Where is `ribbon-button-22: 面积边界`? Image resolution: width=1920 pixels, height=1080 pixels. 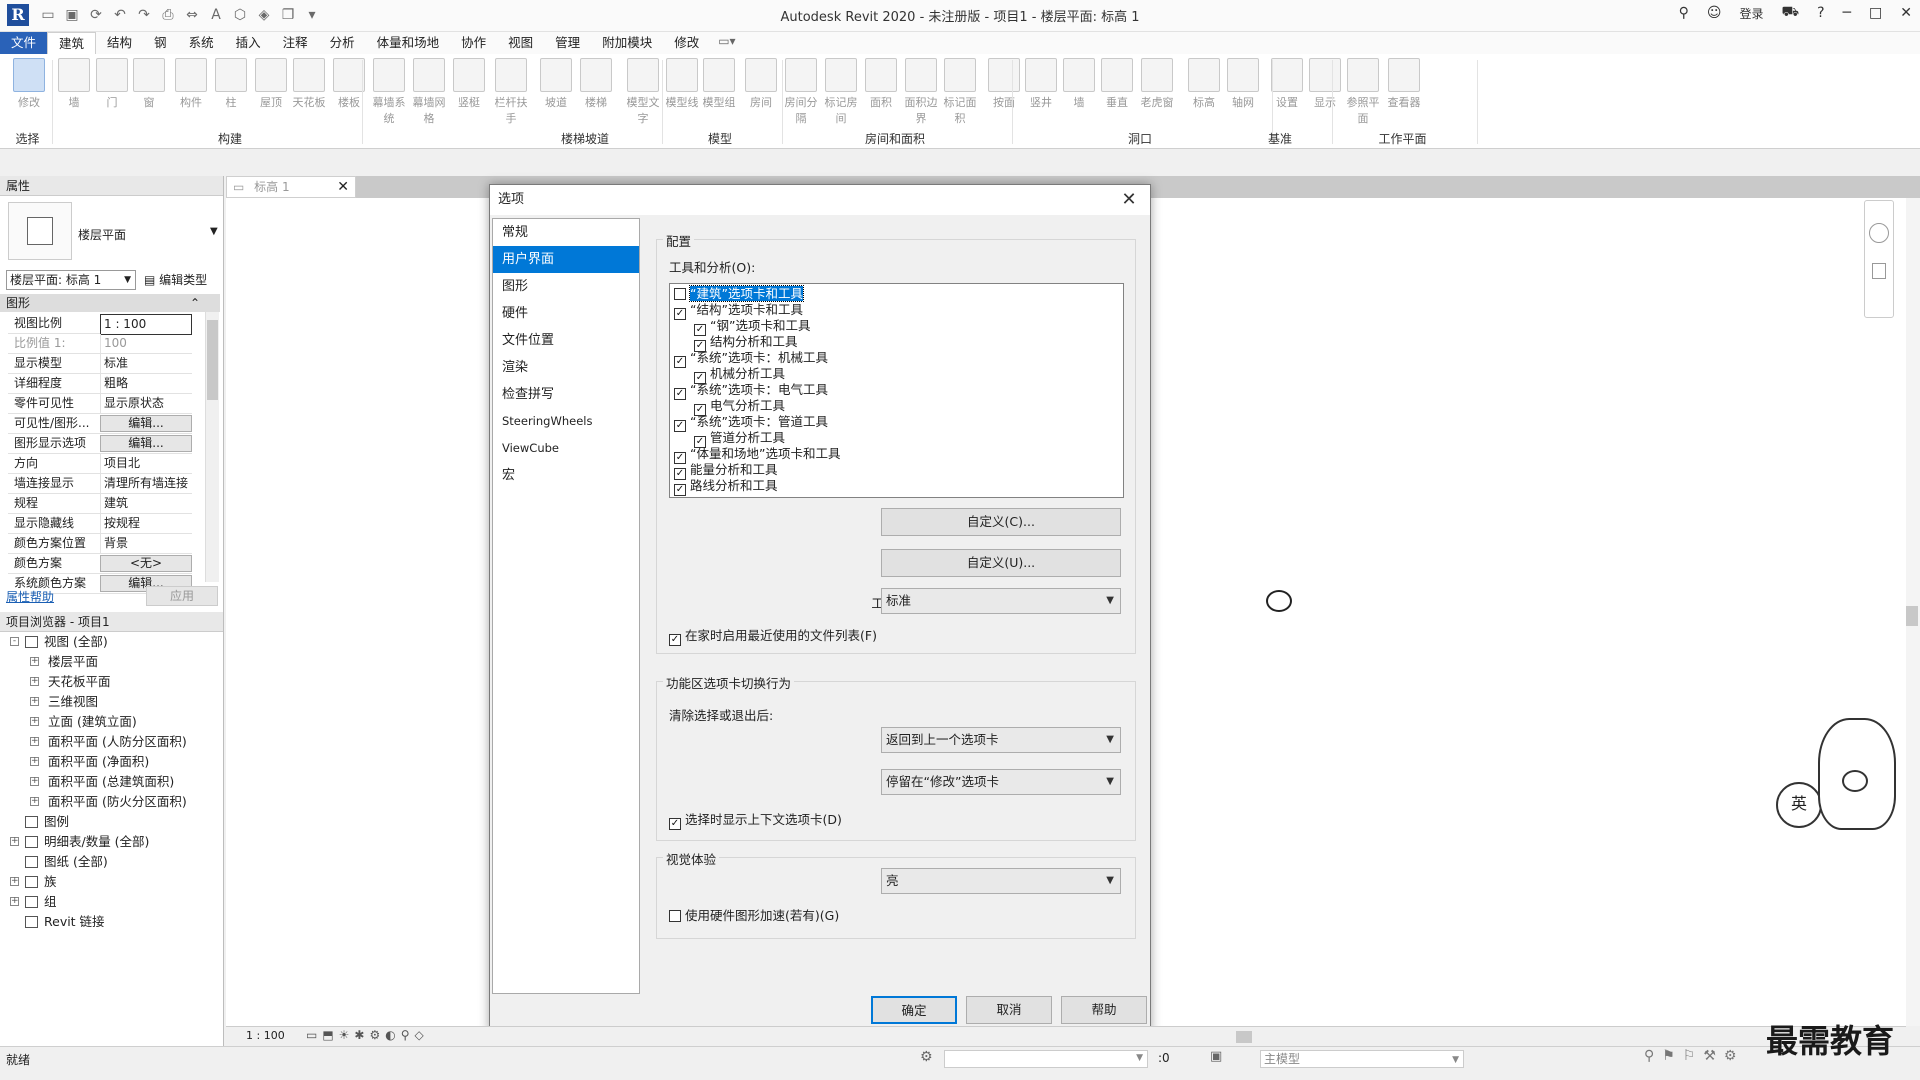
ribbon-button-22: 面积边界 is located at coordinates (921, 92).